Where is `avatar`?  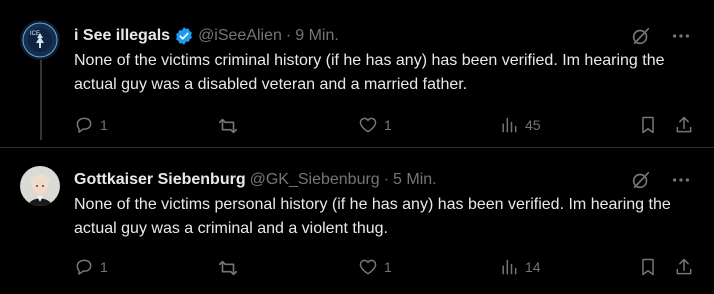 avatar is located at coordinates (40, 186).